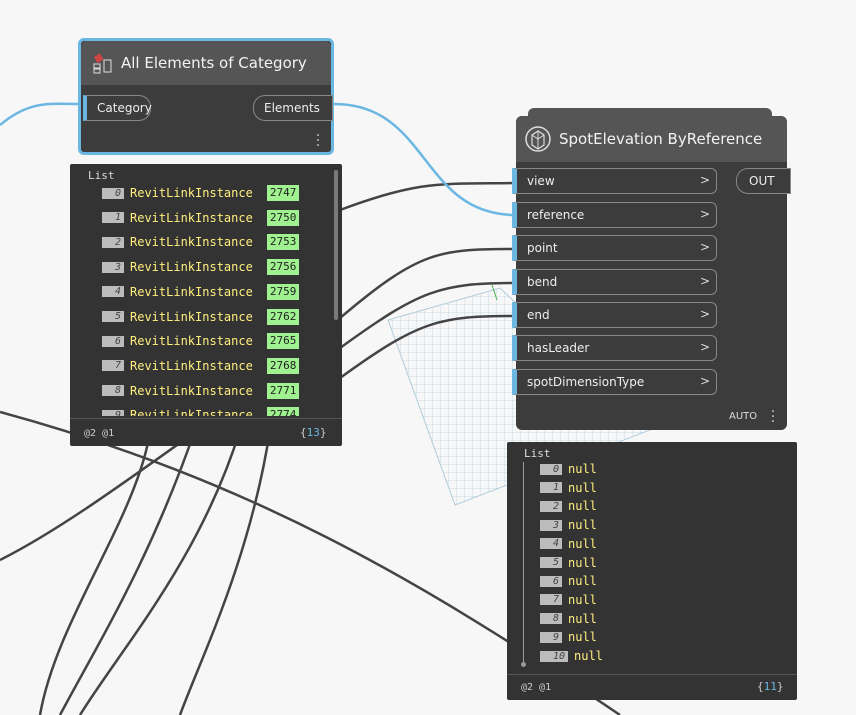 This screenshot has height=715, width=856. Describe the element at coordinates (558, 348) in the screenshot. I see `port-label: hasLeader` at that location.